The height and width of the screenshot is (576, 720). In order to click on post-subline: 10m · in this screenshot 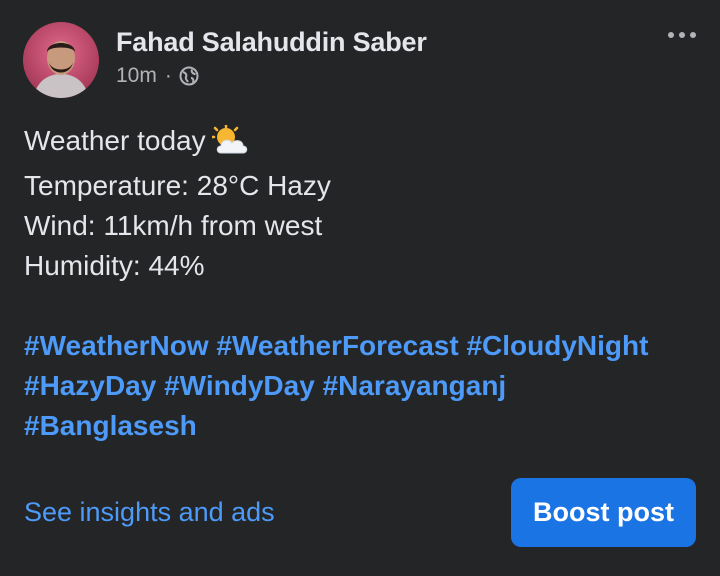, I will do `click(271, 76)`.